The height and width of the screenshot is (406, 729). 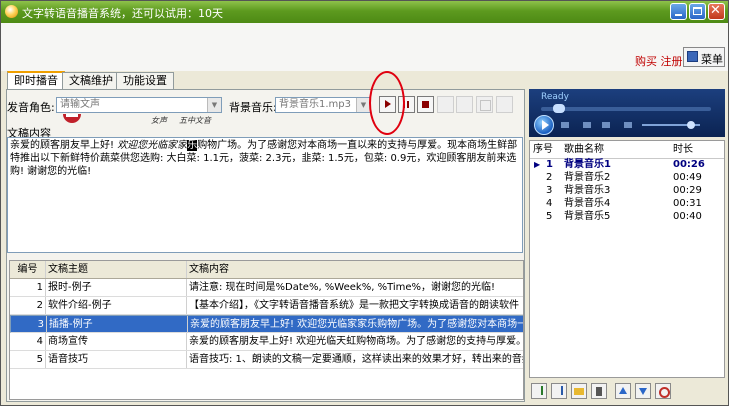 What do you see at coordinates (549, 190) in the screenshot?
I see `track-no: 3` at bounding box center [549, 190].